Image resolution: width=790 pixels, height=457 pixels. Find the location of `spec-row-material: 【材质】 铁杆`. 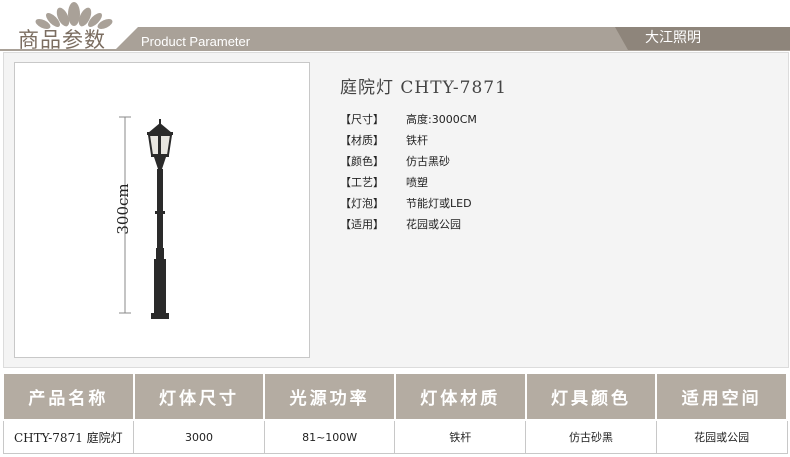

spec-row-material: 【材质】 铁杆 is located at coordinates (408, 139).